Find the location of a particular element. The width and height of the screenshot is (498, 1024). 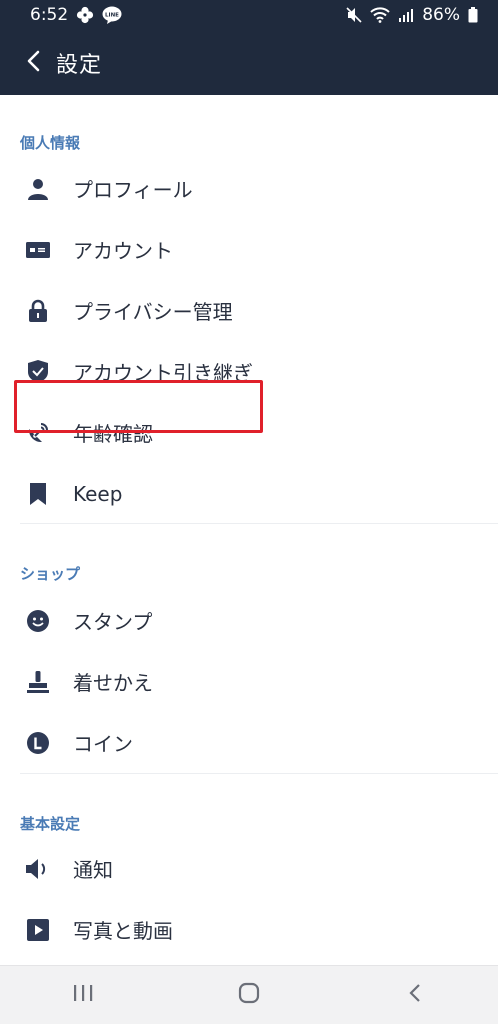

home-icon is located at coordinates (249, 995).